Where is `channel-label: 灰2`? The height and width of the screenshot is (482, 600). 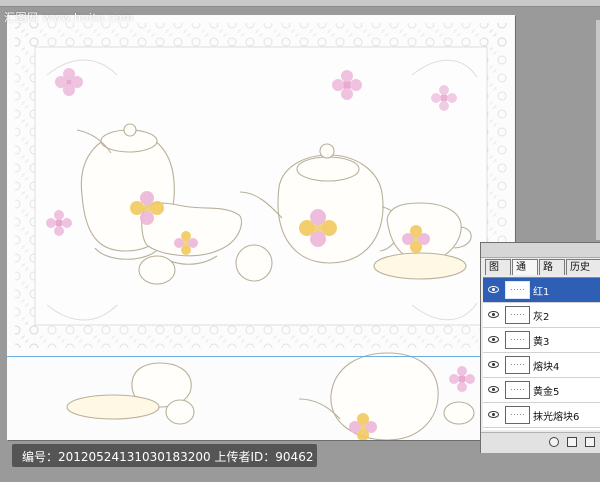 channel-label: 灰2 is located at coordinates (541, 317).